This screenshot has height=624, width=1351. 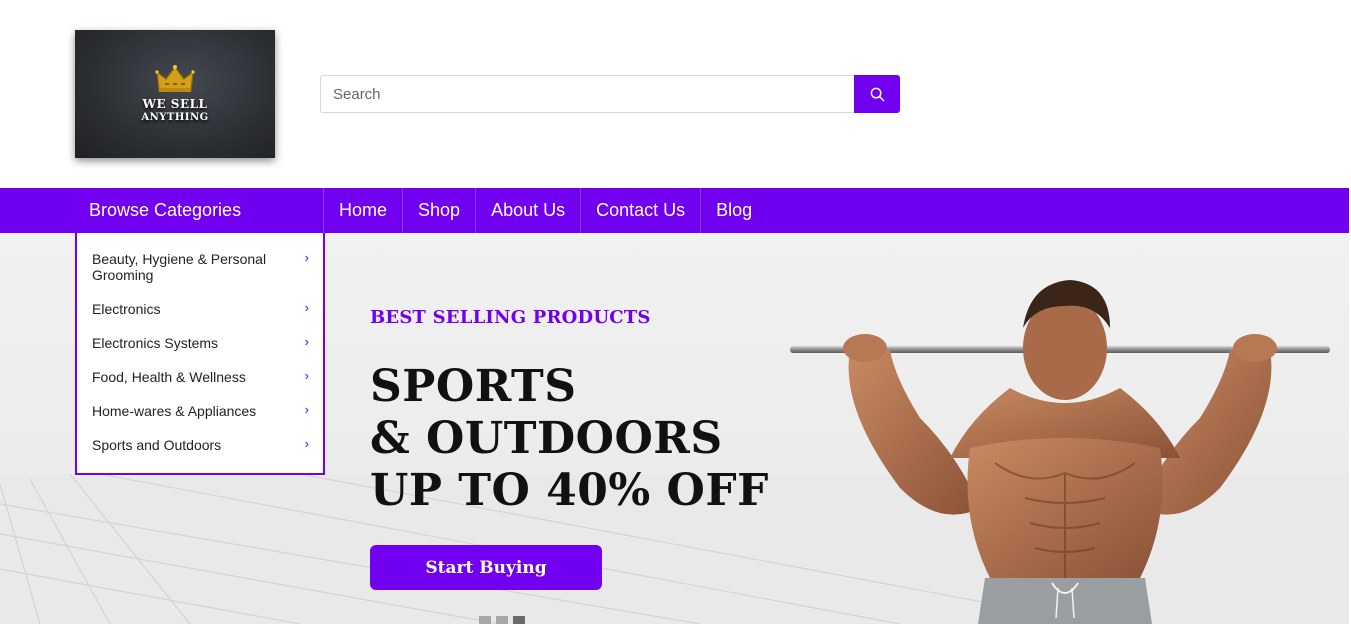 I want to click on logo-text-line1: WE SELL, so click(x=175, y=104).